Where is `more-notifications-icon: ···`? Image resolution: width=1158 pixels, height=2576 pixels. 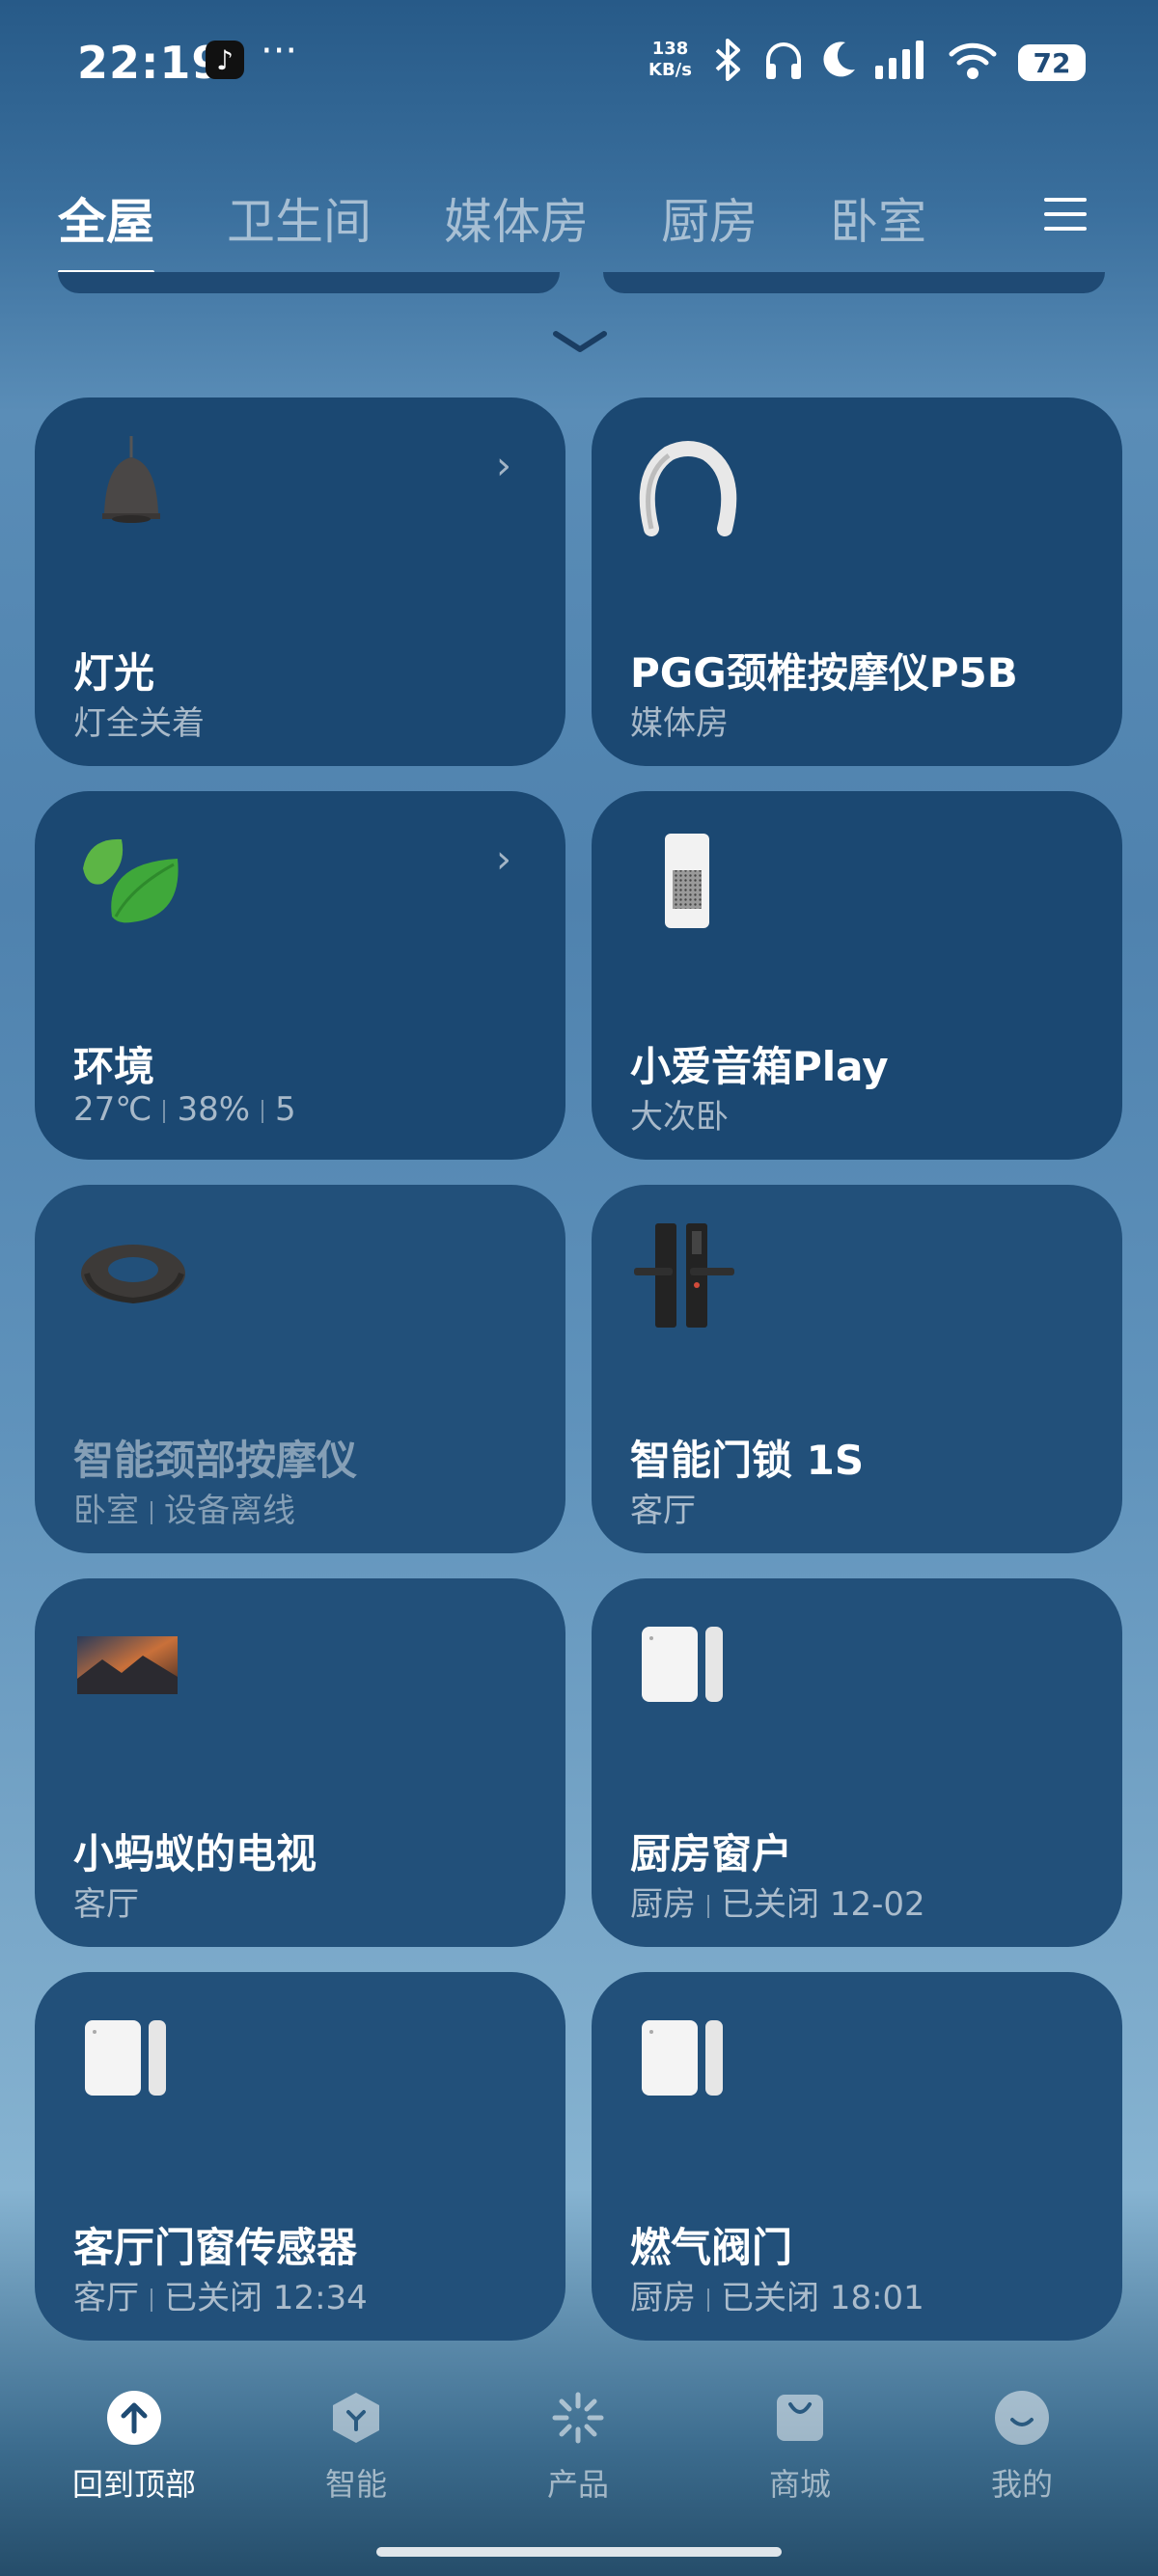 more-notifications-icon: ··· is located at coordinates (279, 51).